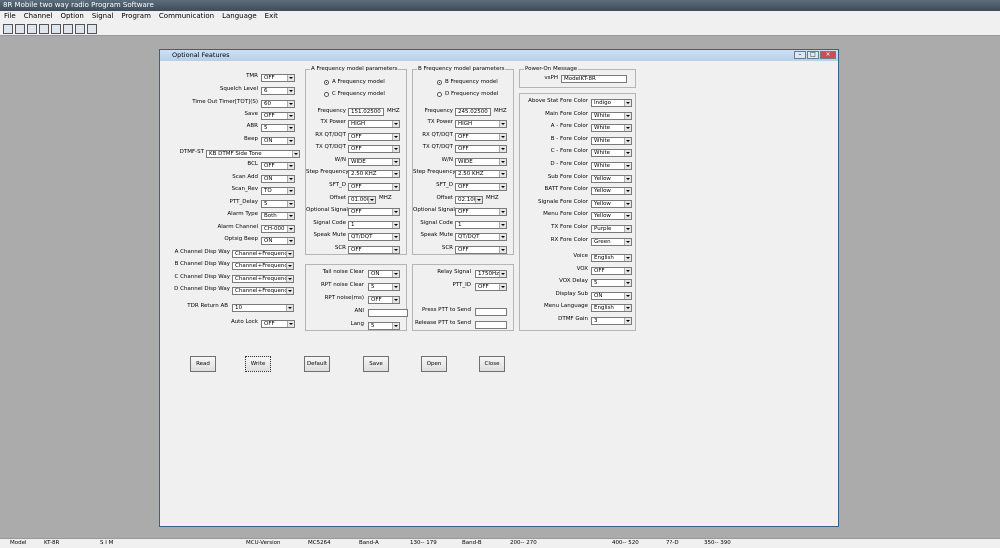  I want to click on relay-signal-select: 1750Hz, so click(491, 274).